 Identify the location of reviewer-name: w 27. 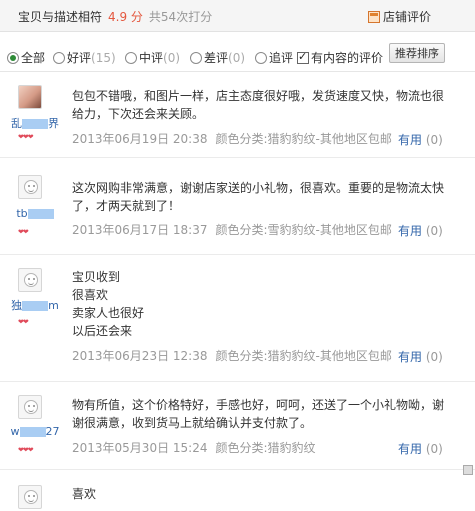
(35, 431).